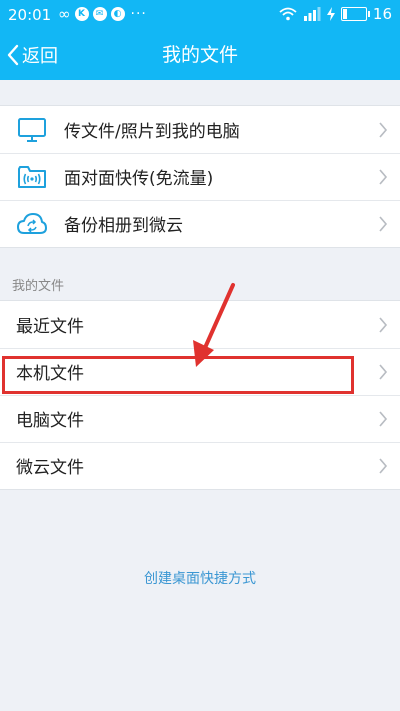 The width and height of the screenshot is (400, 711). I want to click on battery-icon, so click(355, 14).